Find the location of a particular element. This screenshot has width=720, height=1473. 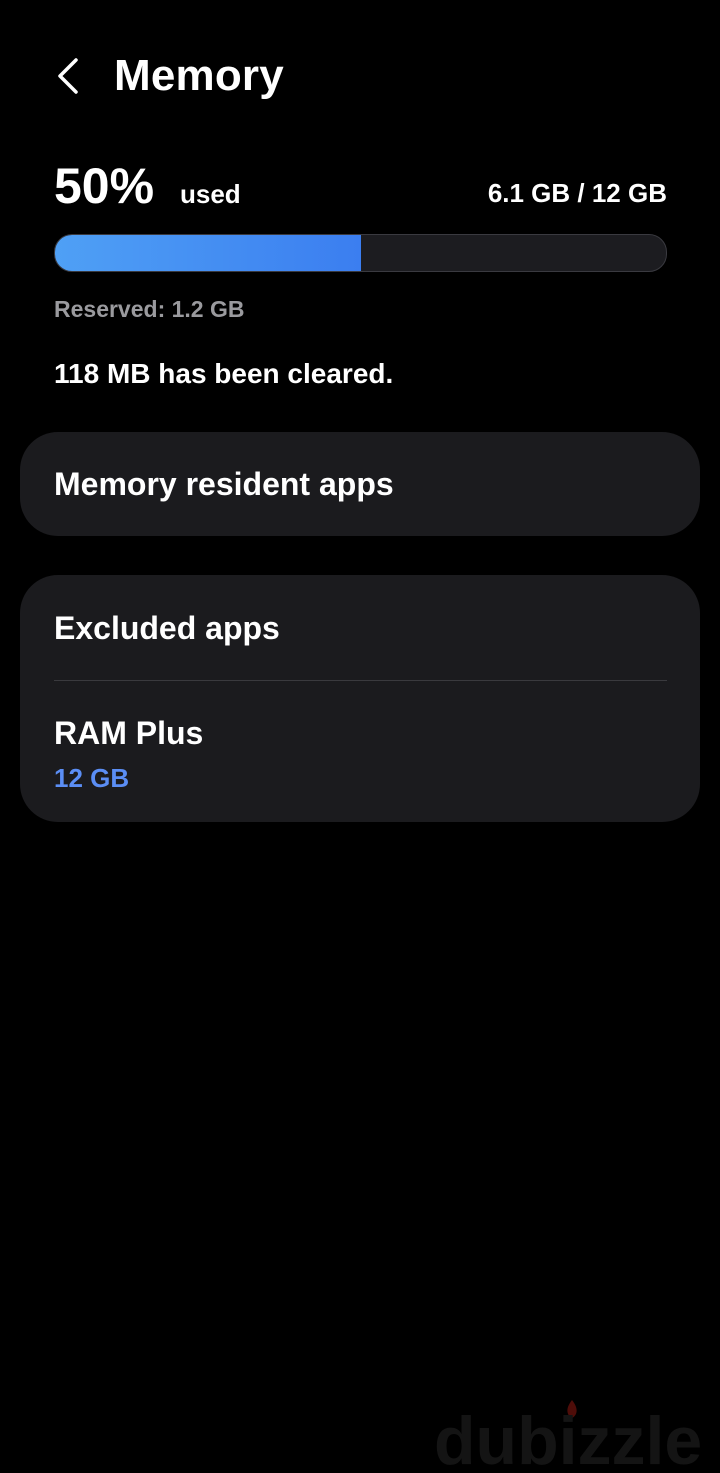

divider is located at coordinates (360, 680).